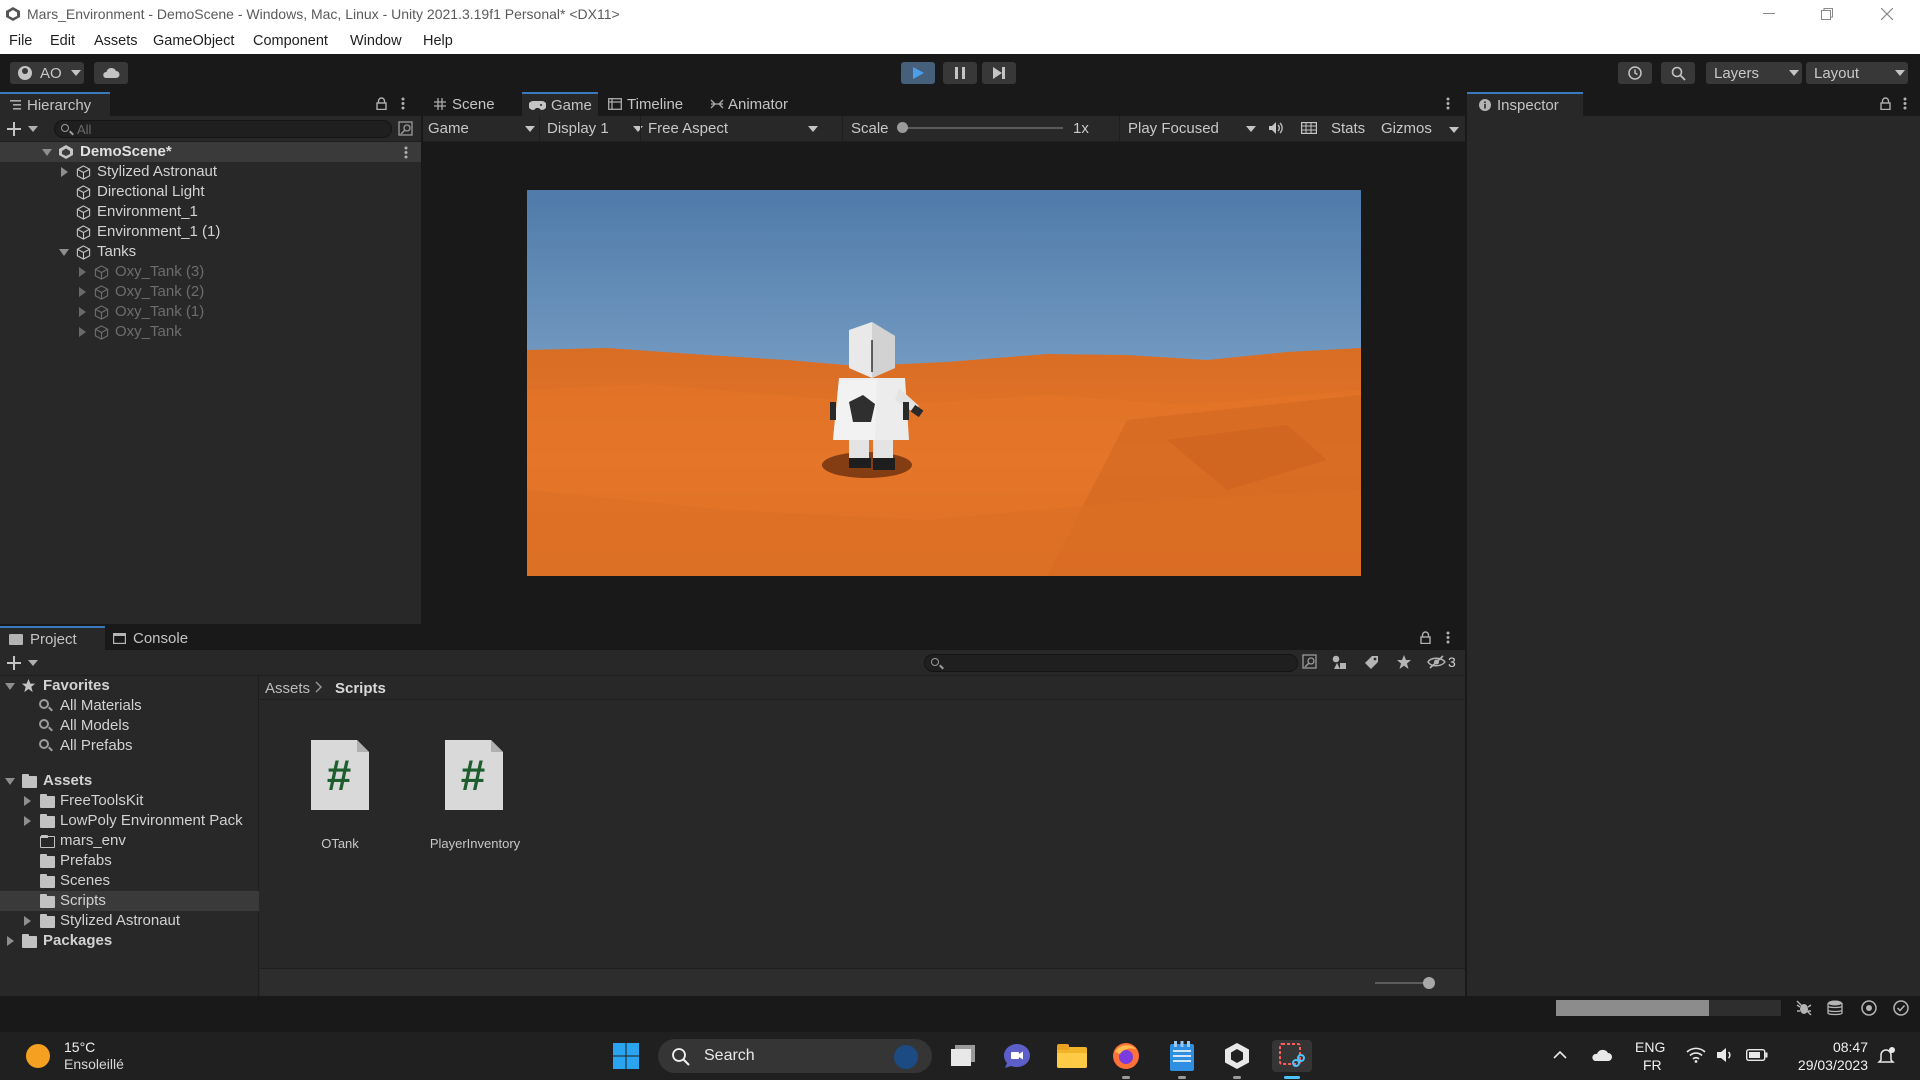 The width and height of the screenshot is (1920, 1080). What do you see at coordinates (1601, 1055) in the screenshot?
I see `onedrive-icon` at bounding box center [1601, 1055].